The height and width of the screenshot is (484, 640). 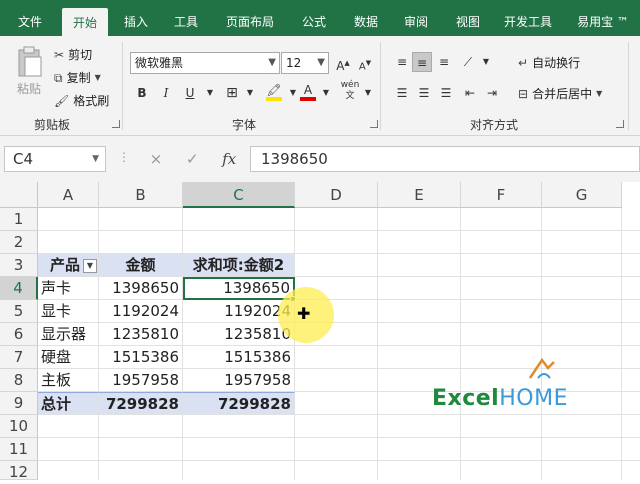 What do you see at coordinates (141, 195) in the screenshot?
I see `column-header-b: B` at bounding box center [141, 195].